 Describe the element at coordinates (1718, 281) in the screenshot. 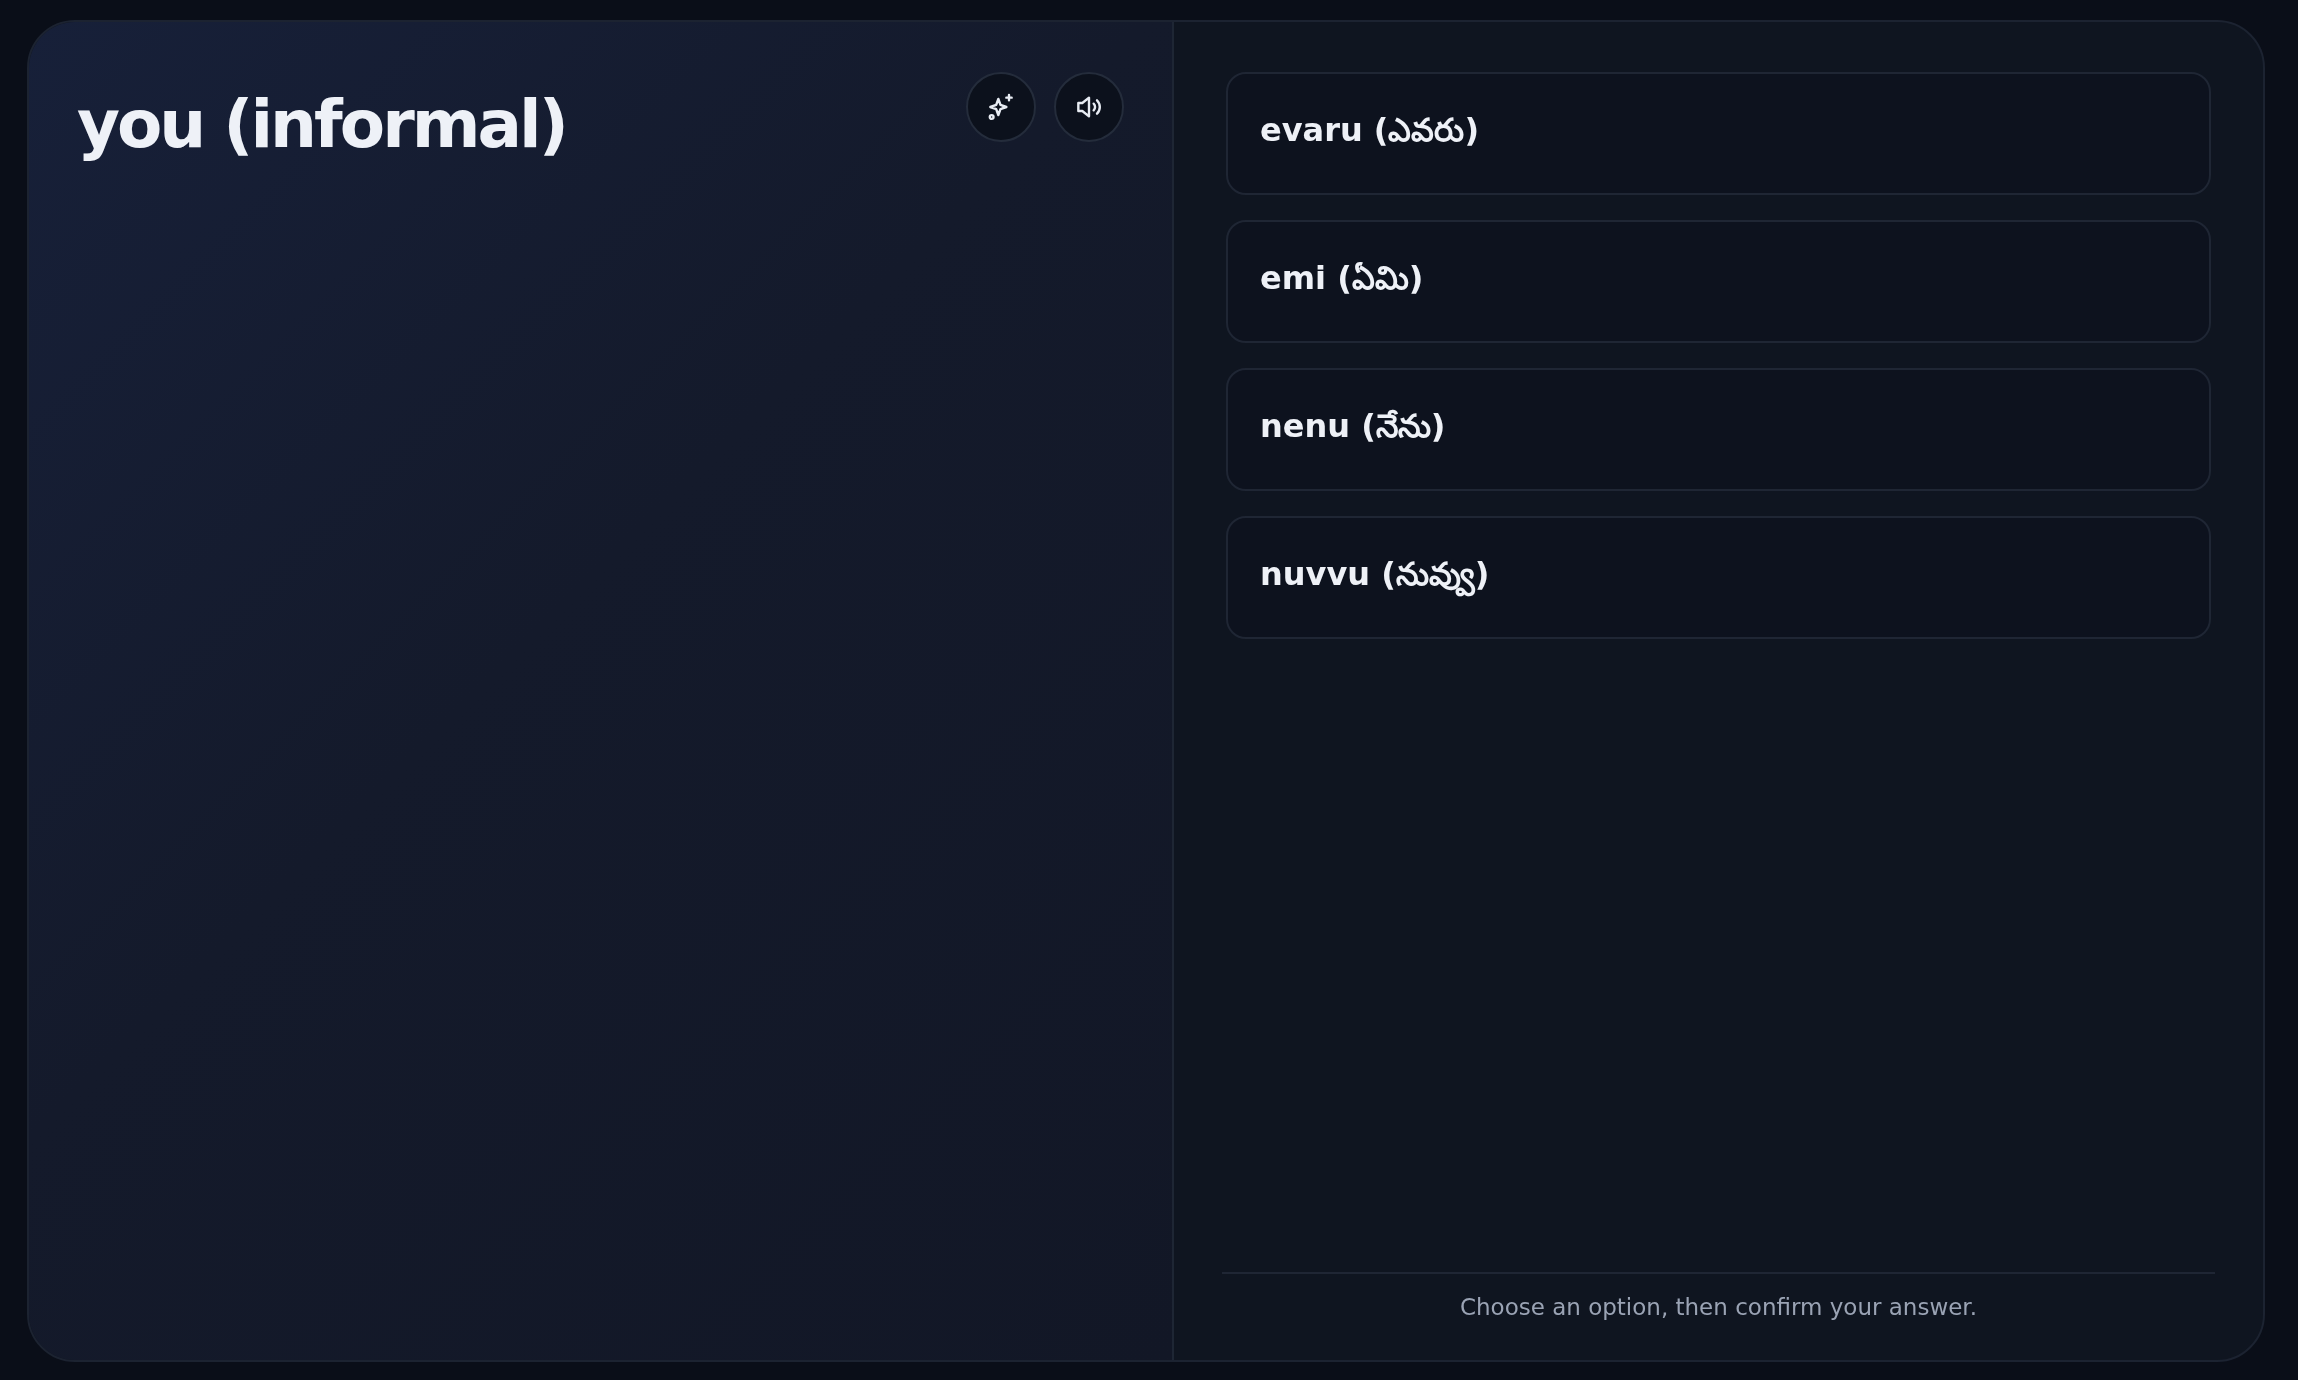

I see `answer-option: emi (ఏమి)` at that location.